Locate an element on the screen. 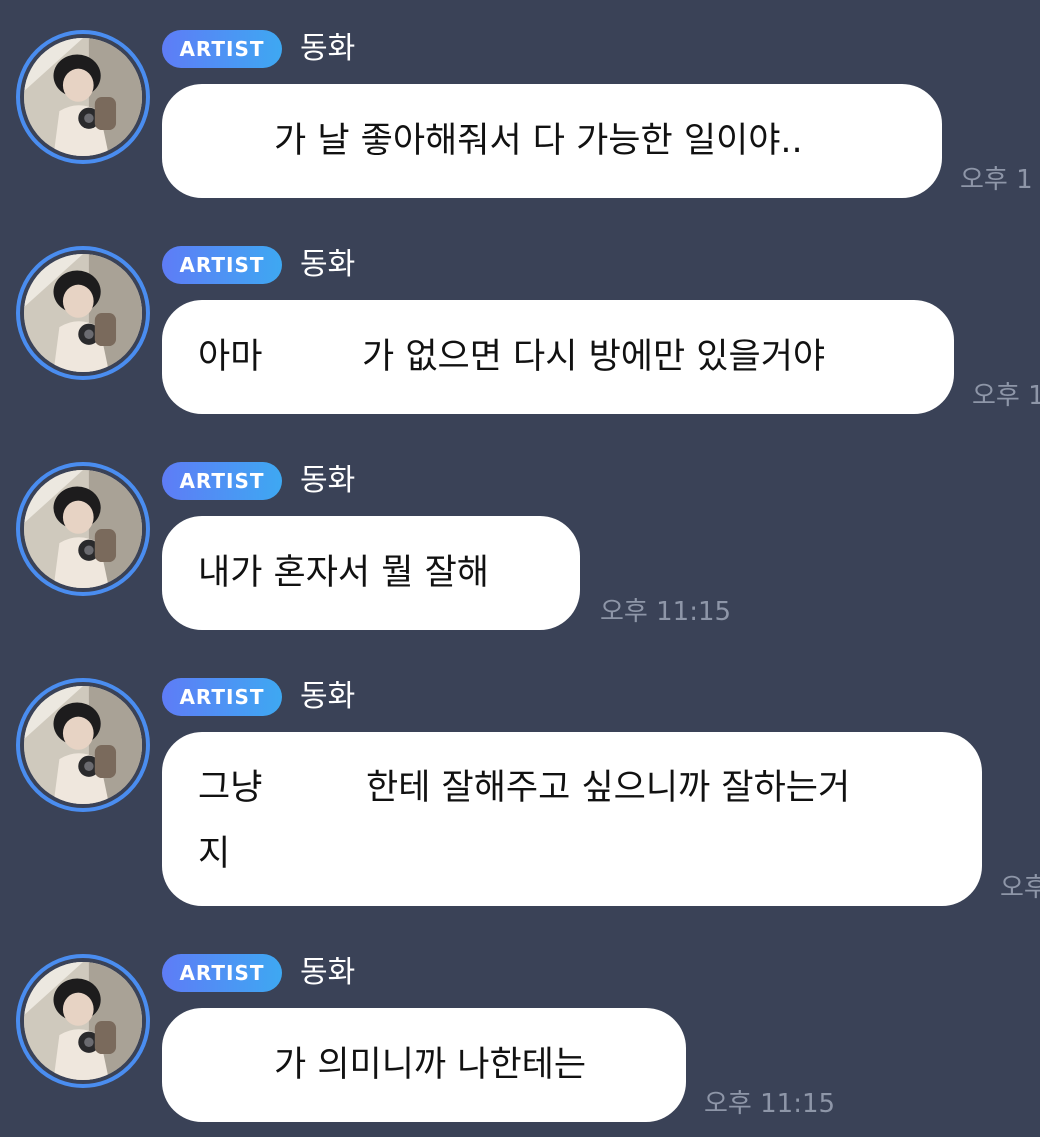  message-text: 그냥 is located at coordinates (230, 788).